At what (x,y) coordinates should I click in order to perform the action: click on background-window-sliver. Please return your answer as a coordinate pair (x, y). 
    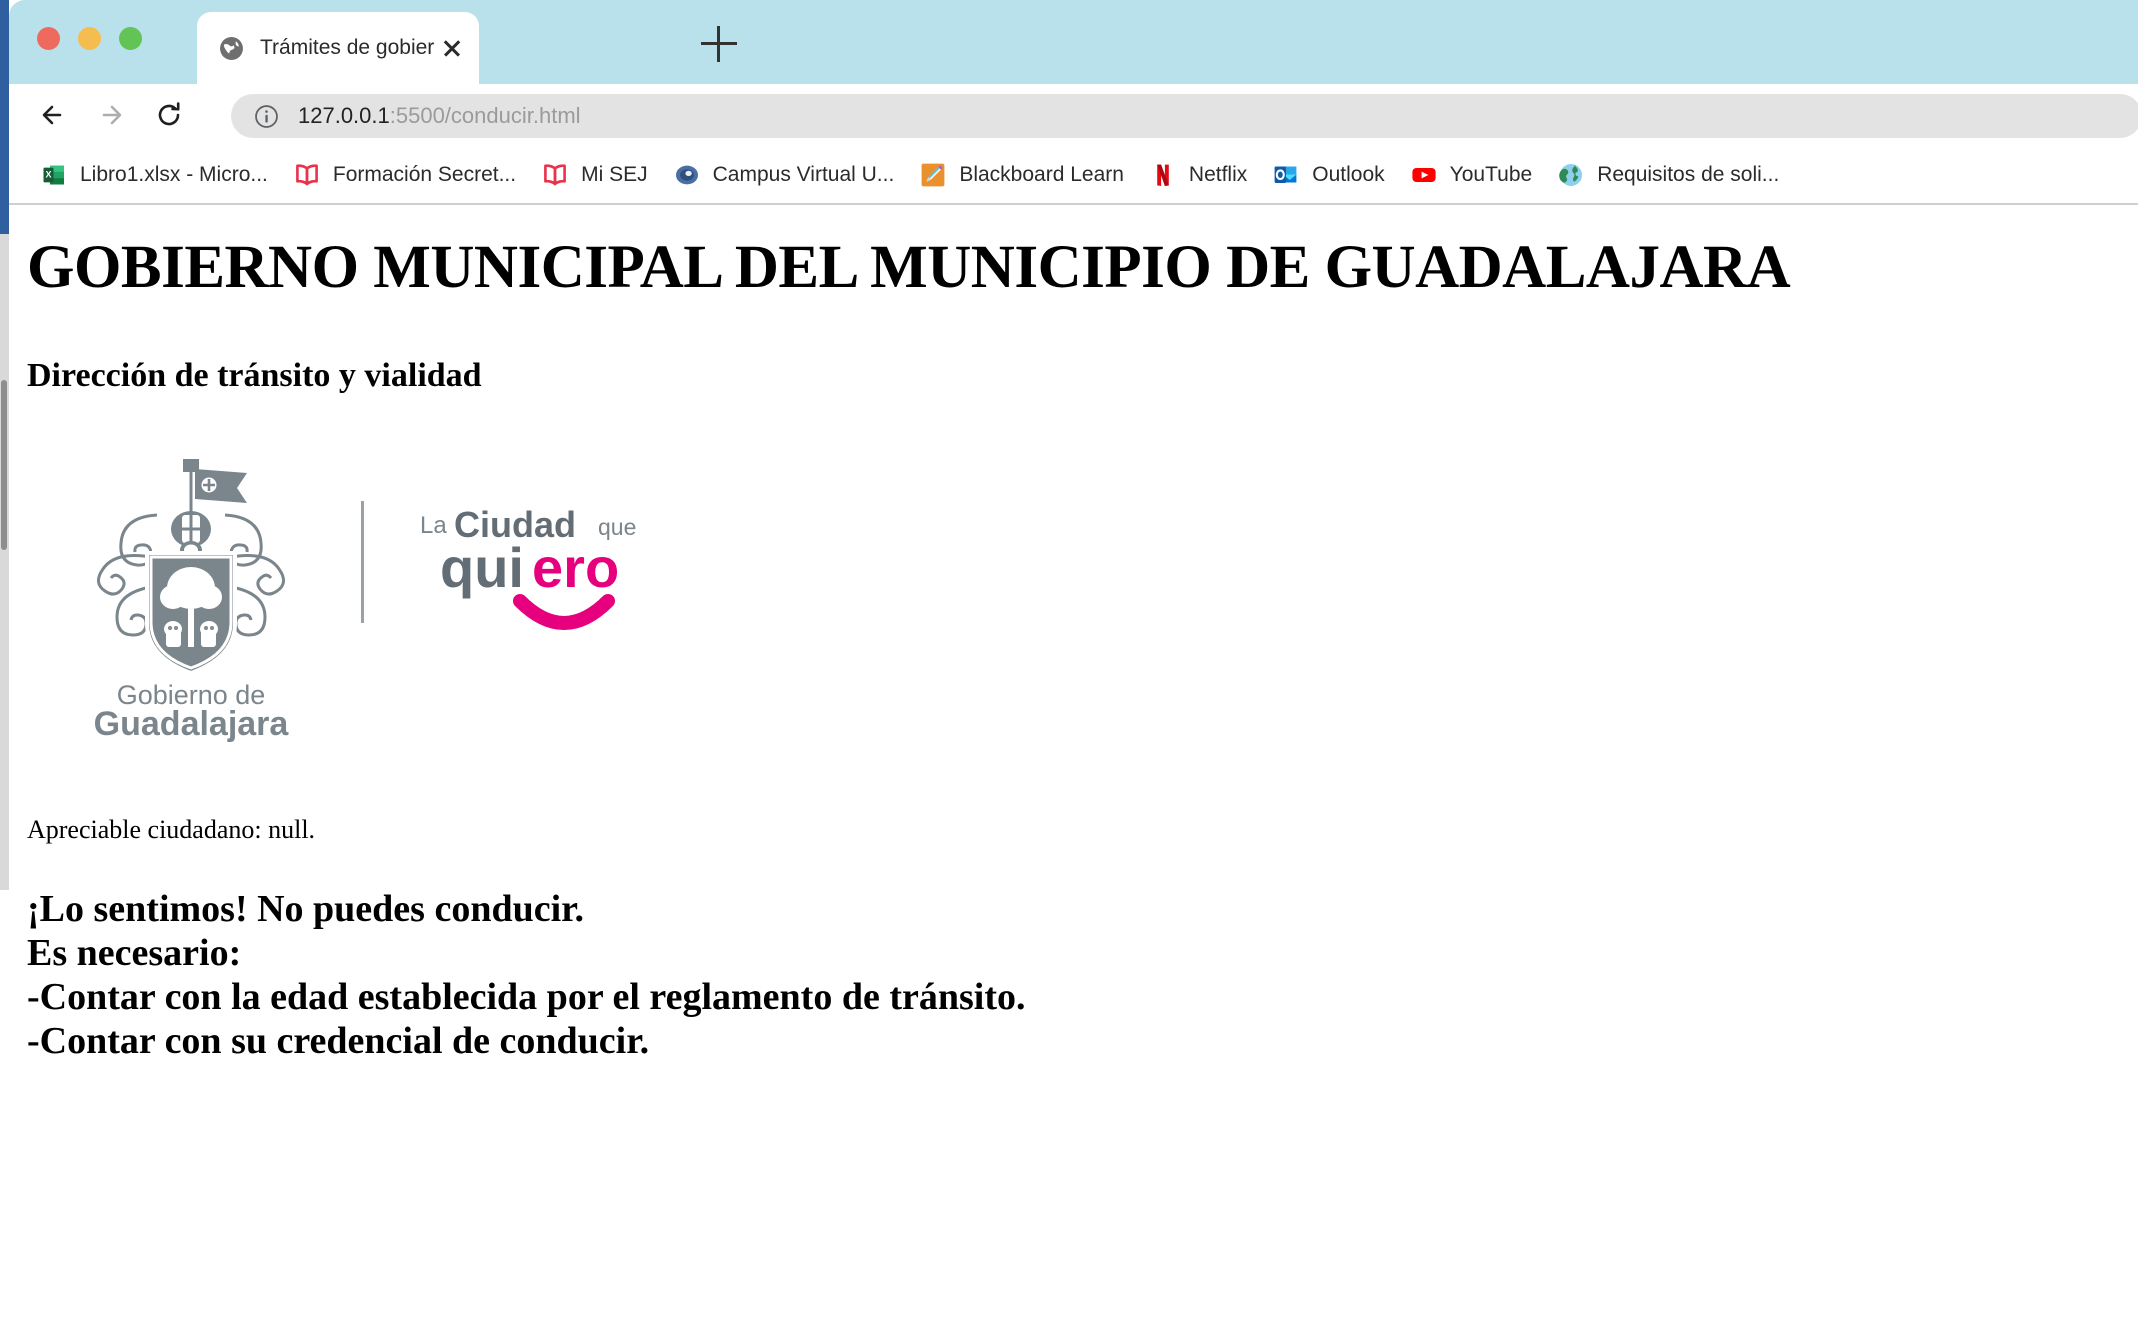
    Looking at the image, I should click on (4, 117).